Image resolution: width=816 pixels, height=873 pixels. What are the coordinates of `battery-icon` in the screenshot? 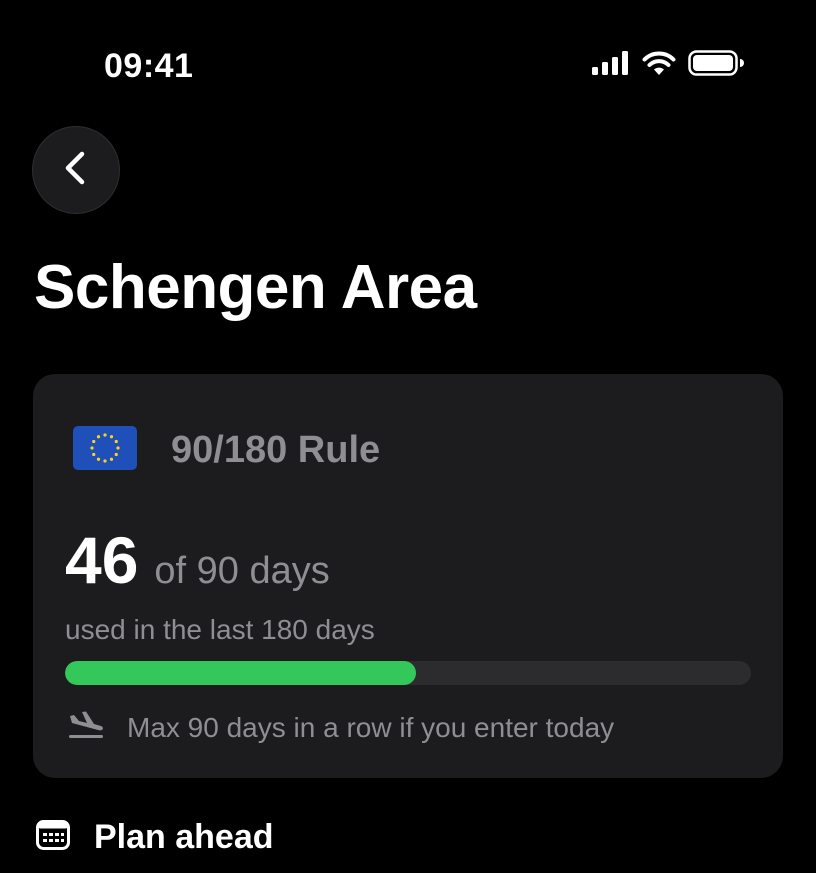 It's located at (716, 65).